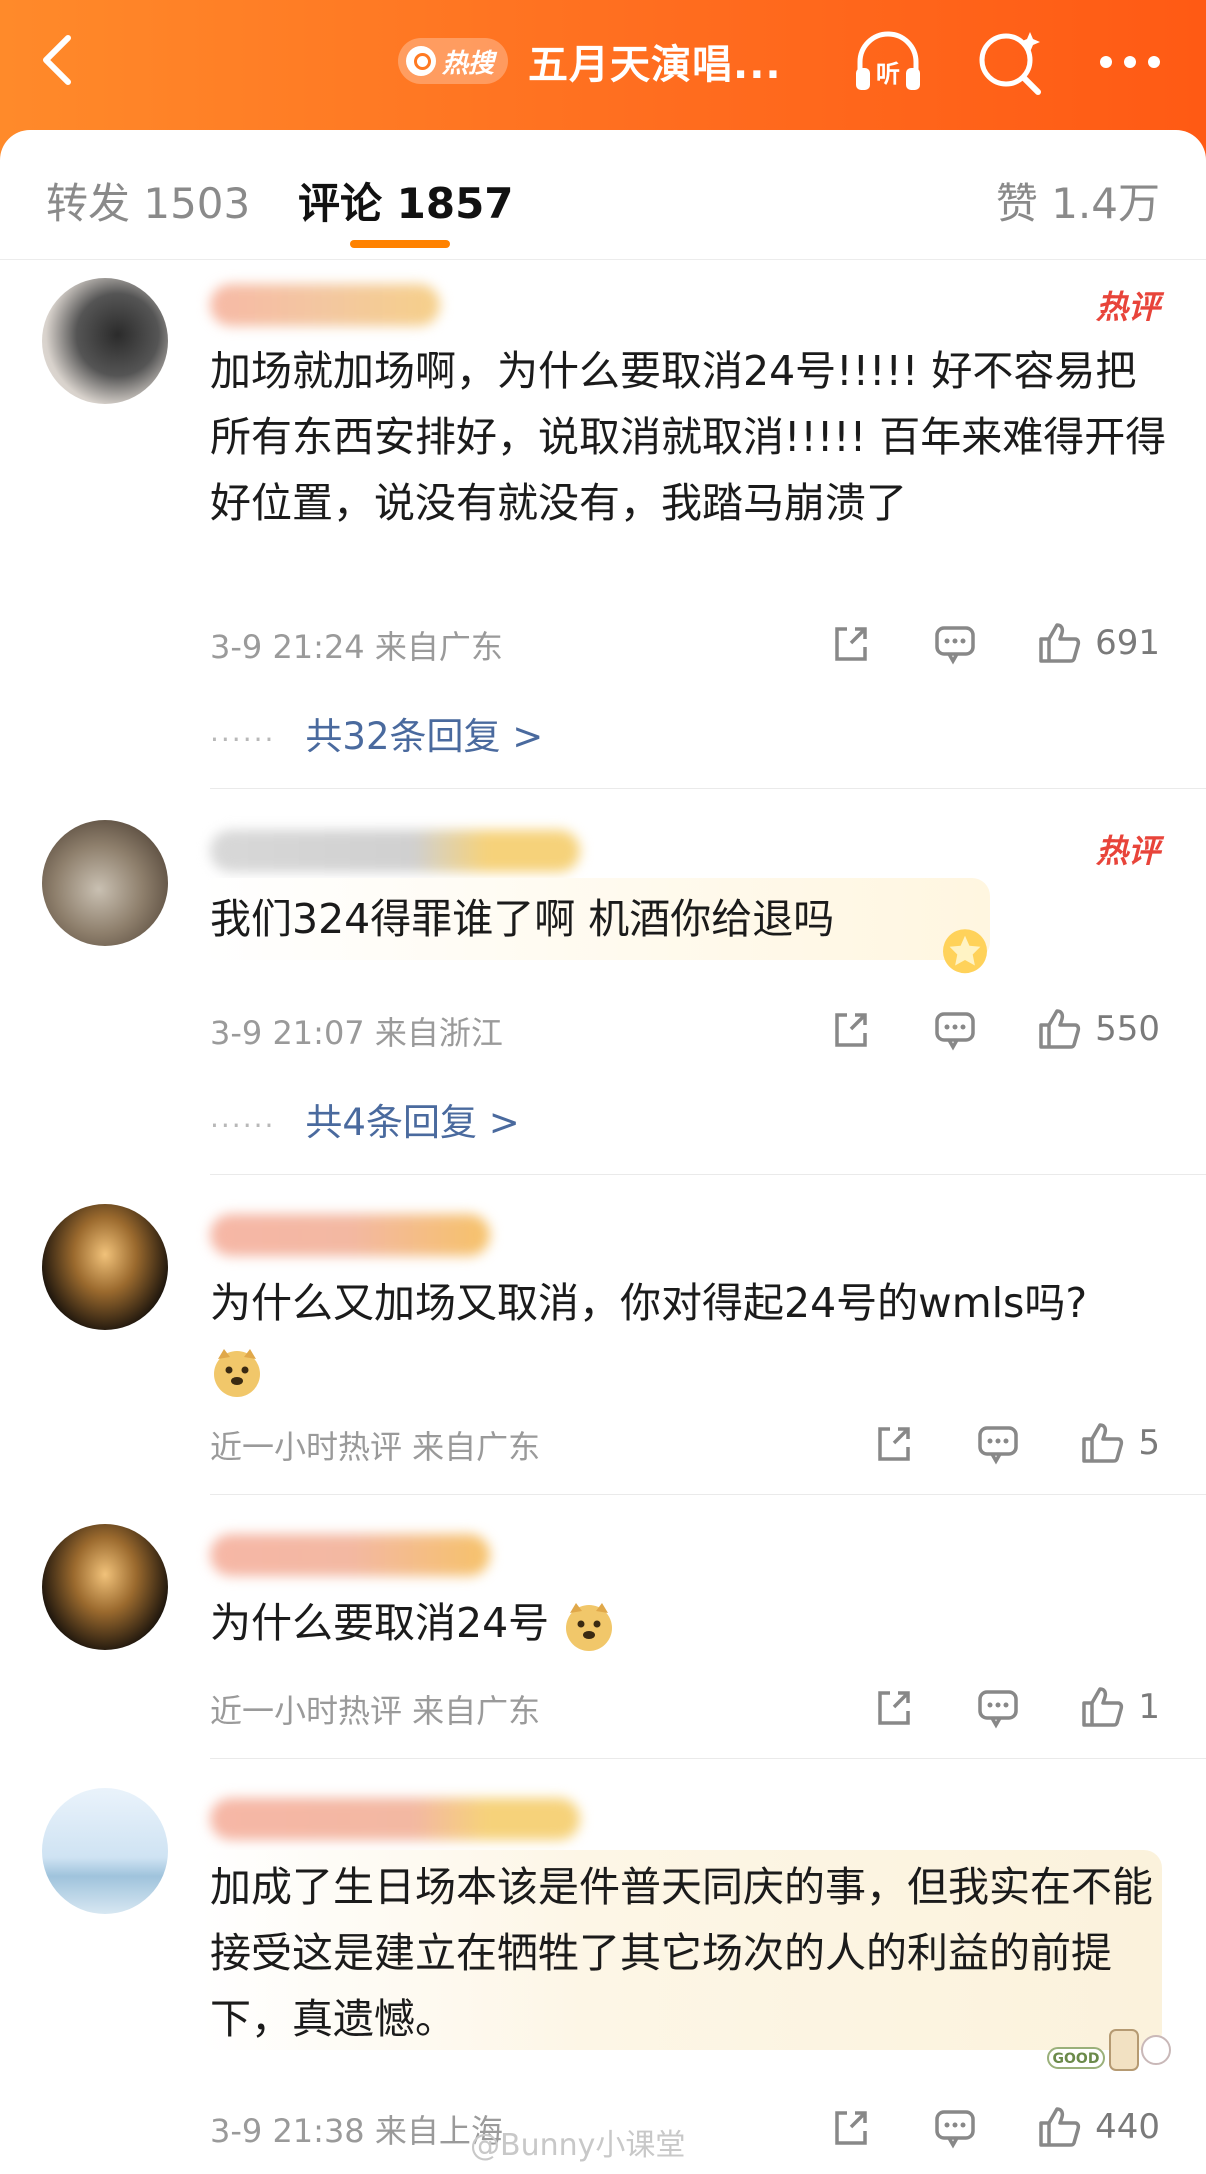 The image size is (1206, 2174). I want to click on replies-label: 共32条回复 >, so click(424, 736).